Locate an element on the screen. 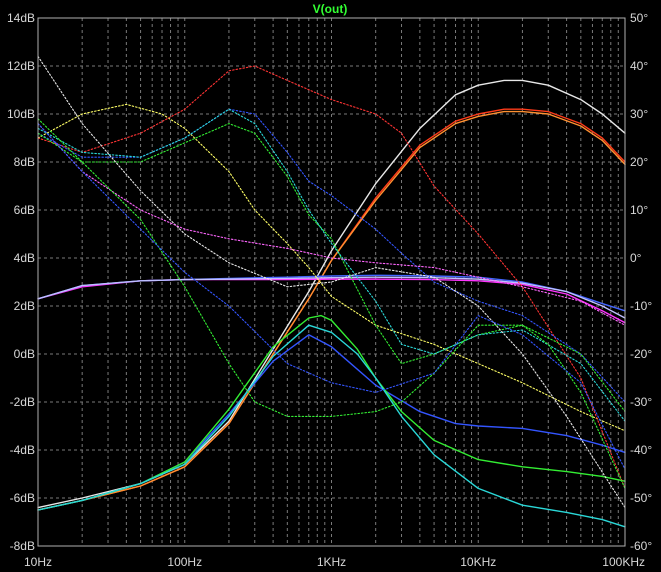 The height and width of the screenshot is (572, 661). y-right-tick-label: 10° is located at coordinates (639, 210).